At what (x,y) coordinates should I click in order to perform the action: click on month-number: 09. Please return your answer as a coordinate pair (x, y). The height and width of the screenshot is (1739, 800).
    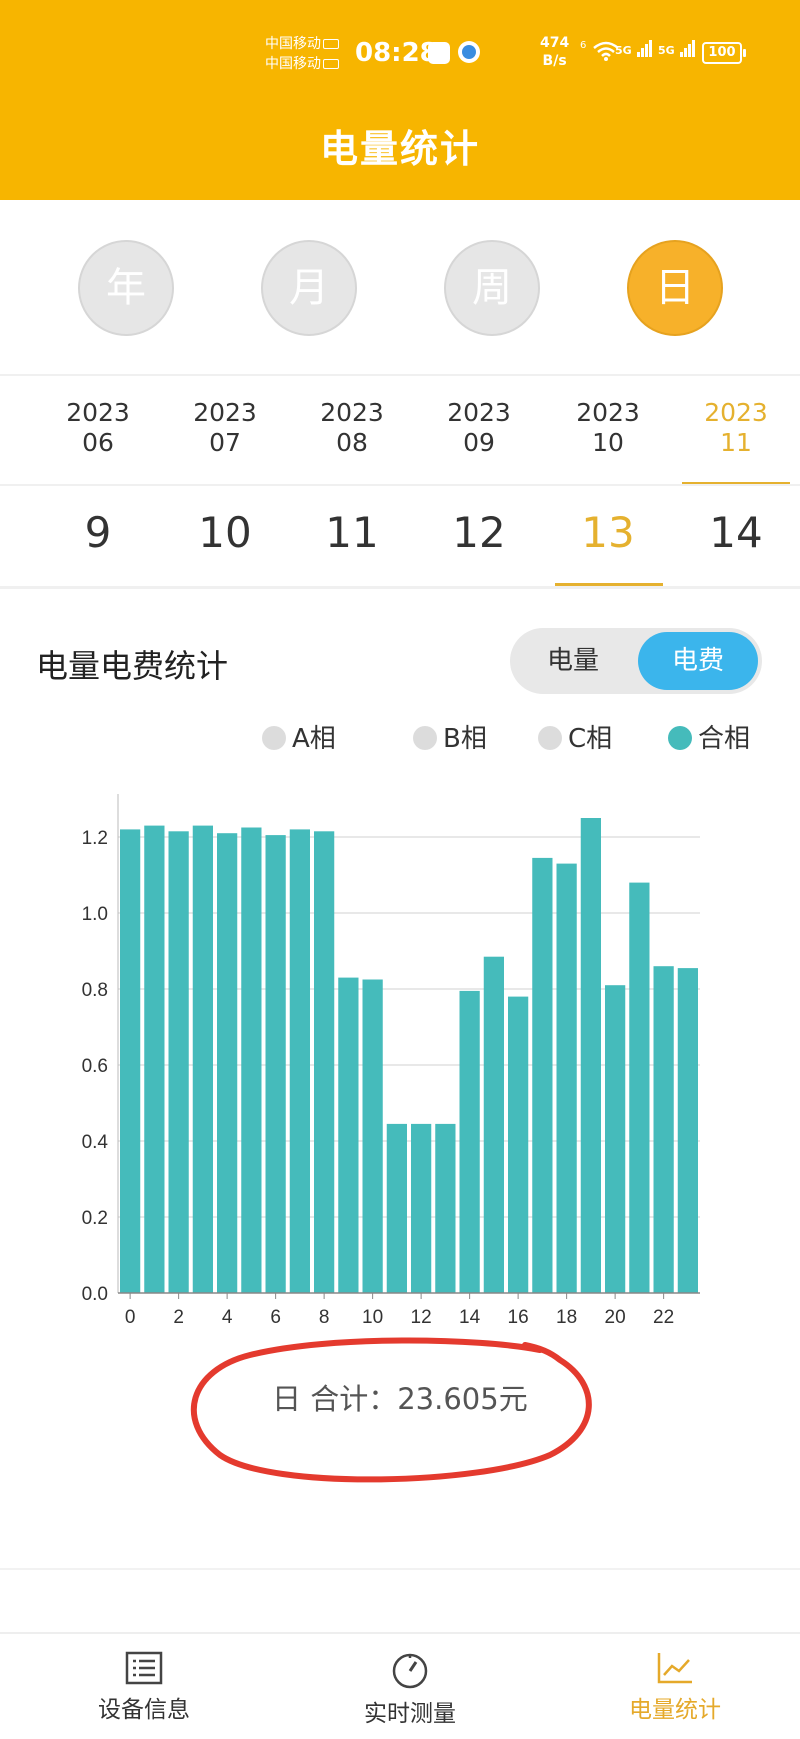
    Looking at the image, I should click on (479, 442).